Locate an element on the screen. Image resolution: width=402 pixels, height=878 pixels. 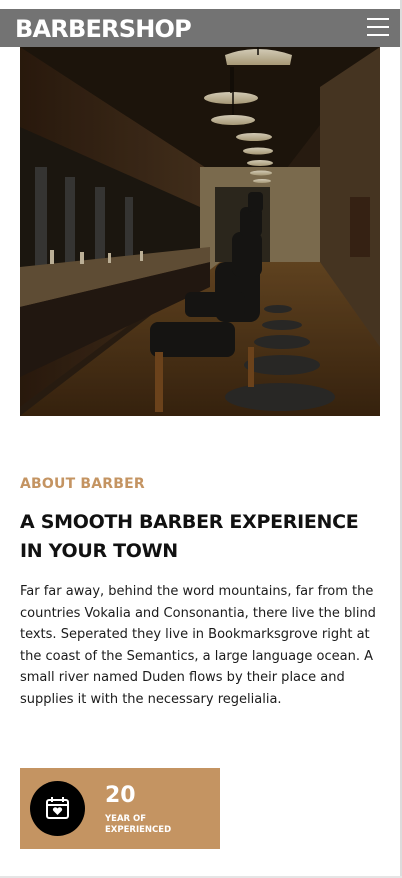
stat-label: YEAR OF EXPERIENCED is located at coordinates (138, 824).